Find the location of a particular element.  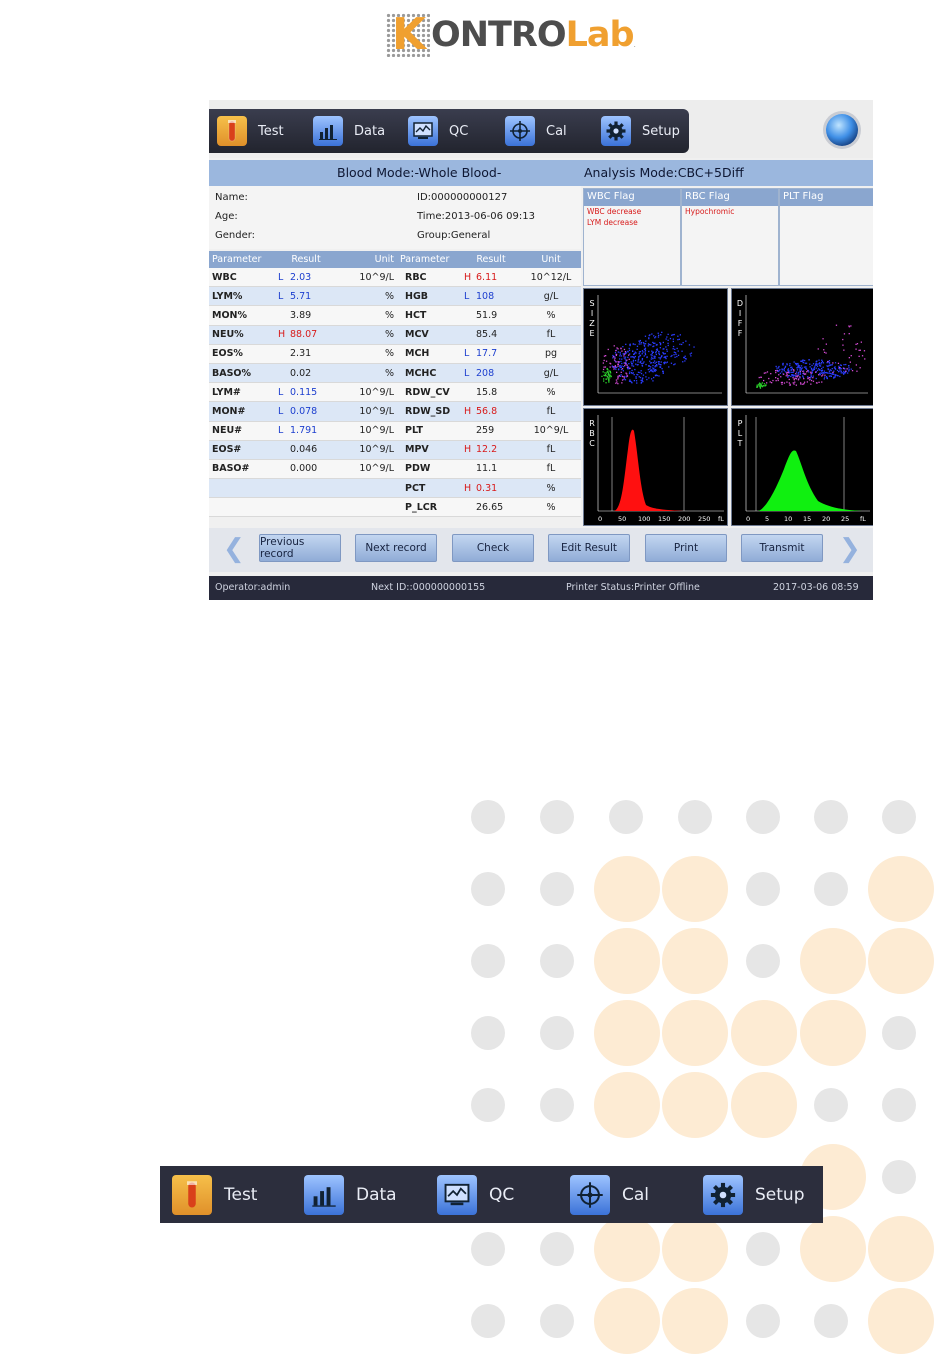

result-cell: 0.02 is located at coordinates (306, 373).